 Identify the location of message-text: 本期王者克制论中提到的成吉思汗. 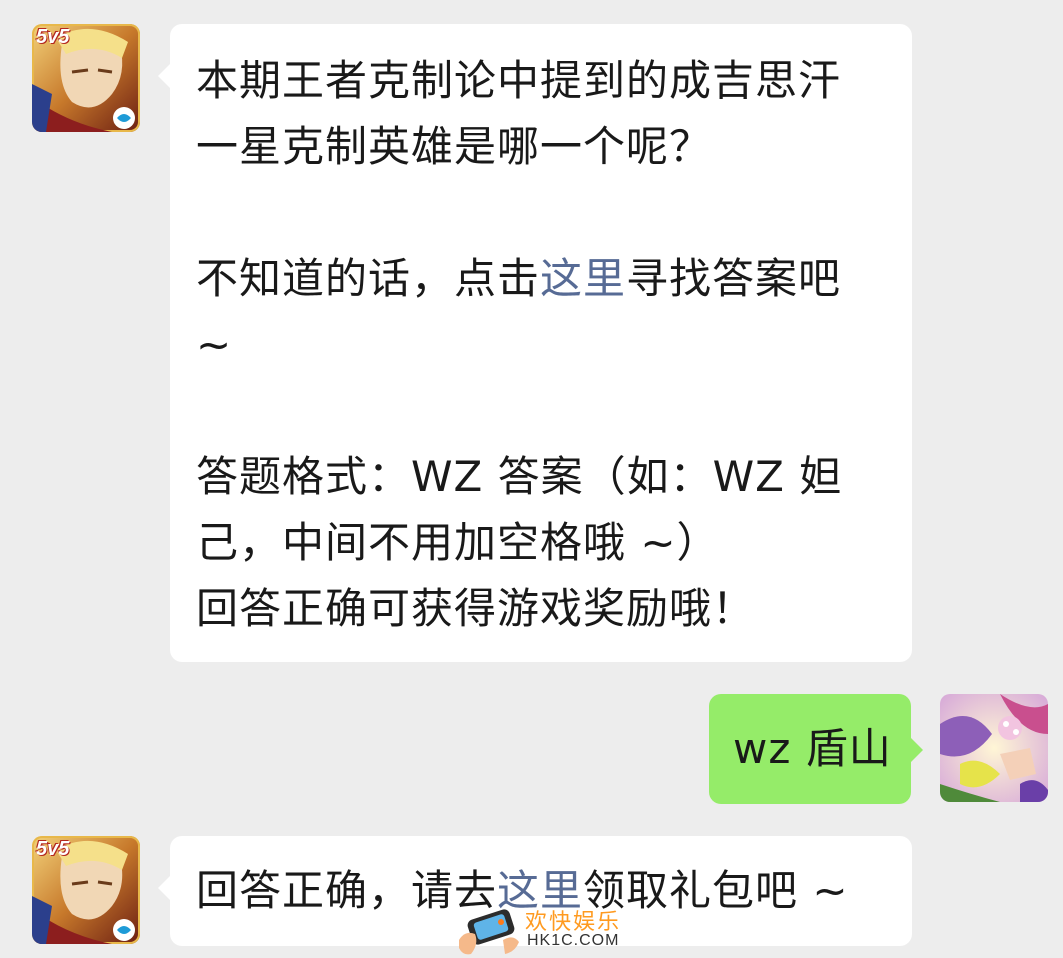
(519, 80).